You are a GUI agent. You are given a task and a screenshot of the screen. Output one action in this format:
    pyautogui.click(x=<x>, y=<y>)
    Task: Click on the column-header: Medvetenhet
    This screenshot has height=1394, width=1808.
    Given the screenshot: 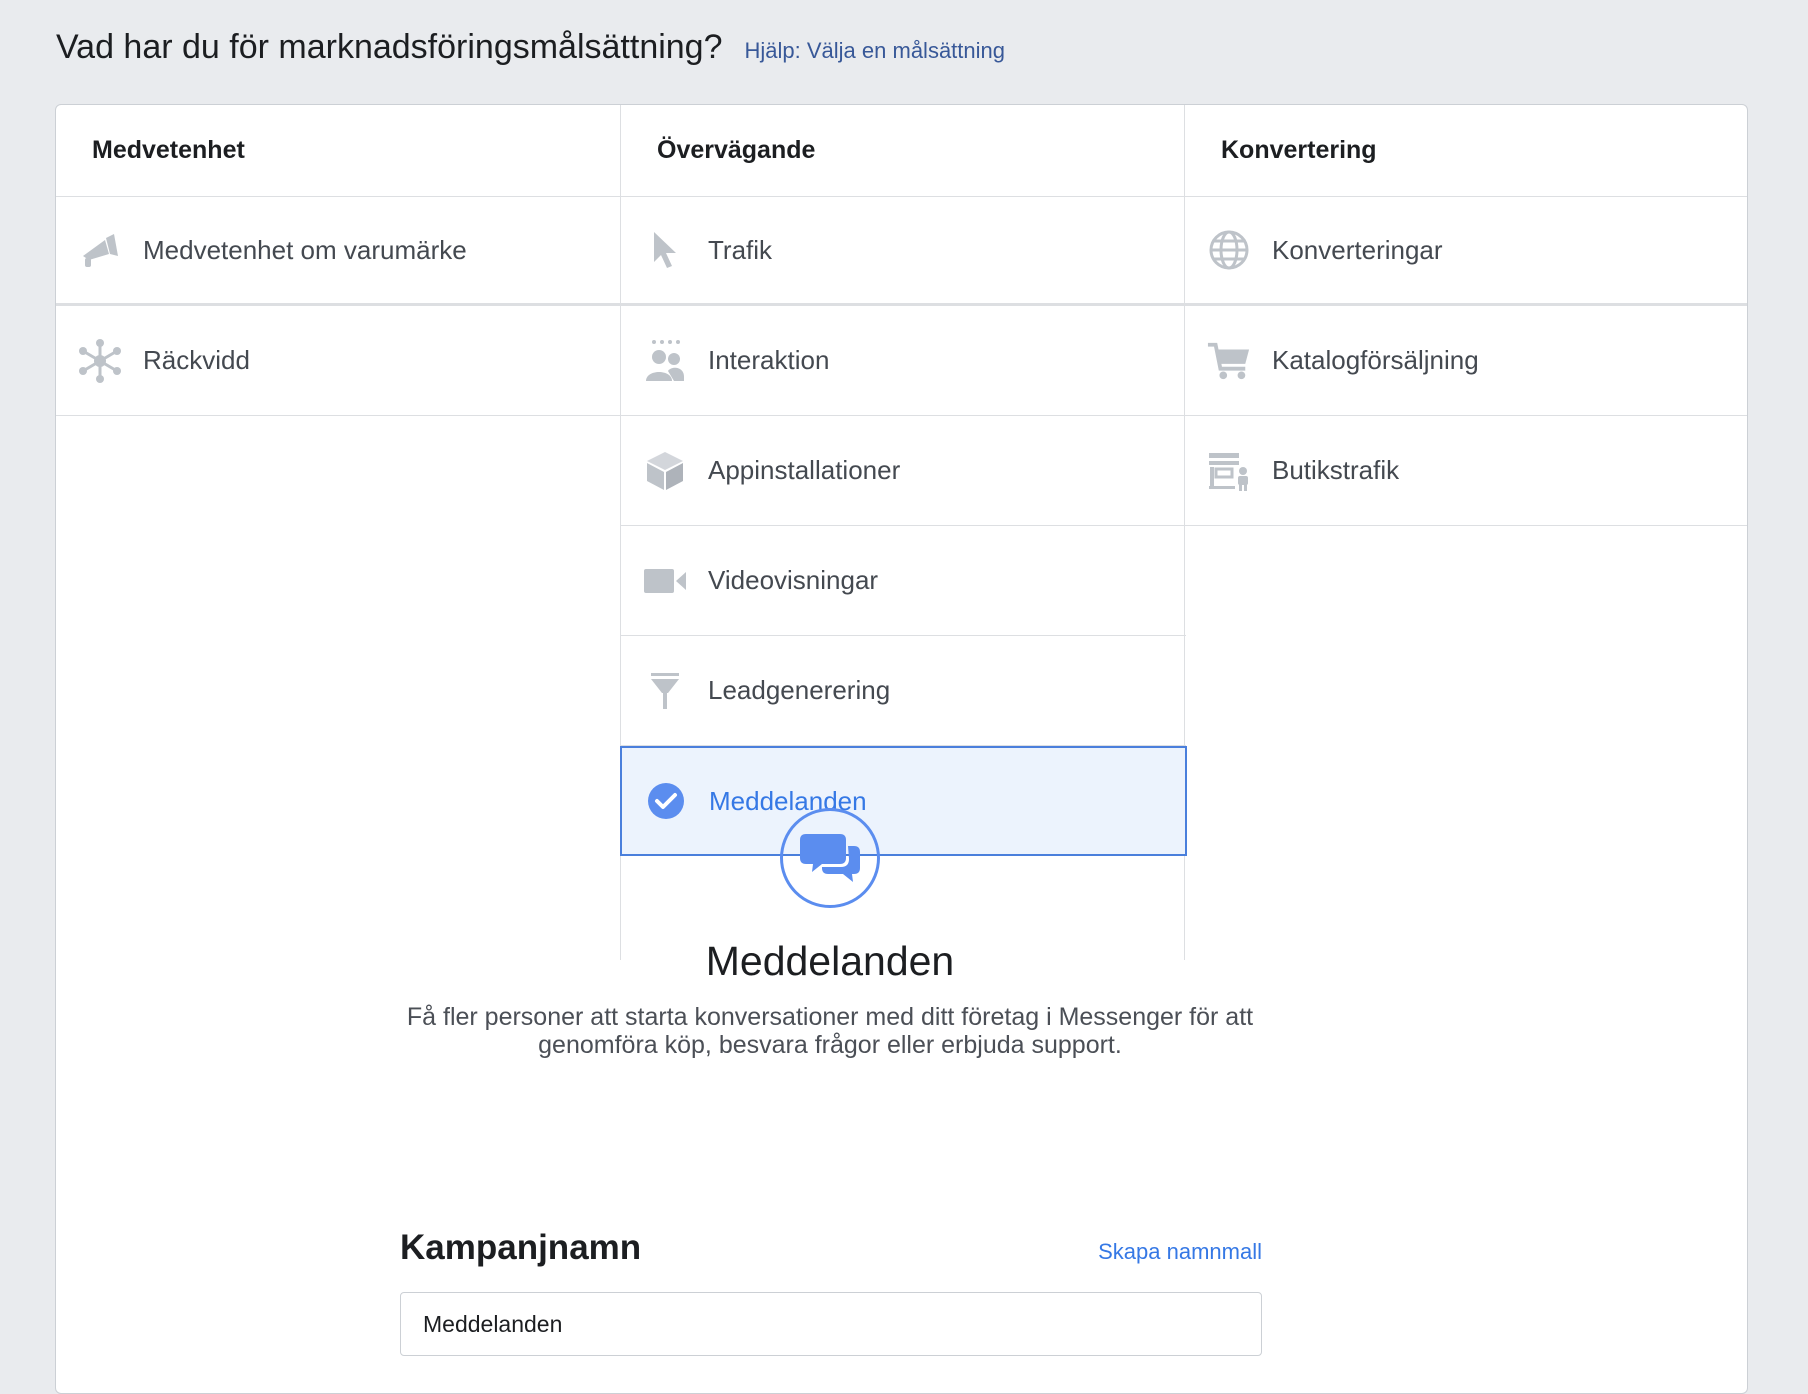 What is the action you would take?
    pyautogui.click(x=338, y=151)
    